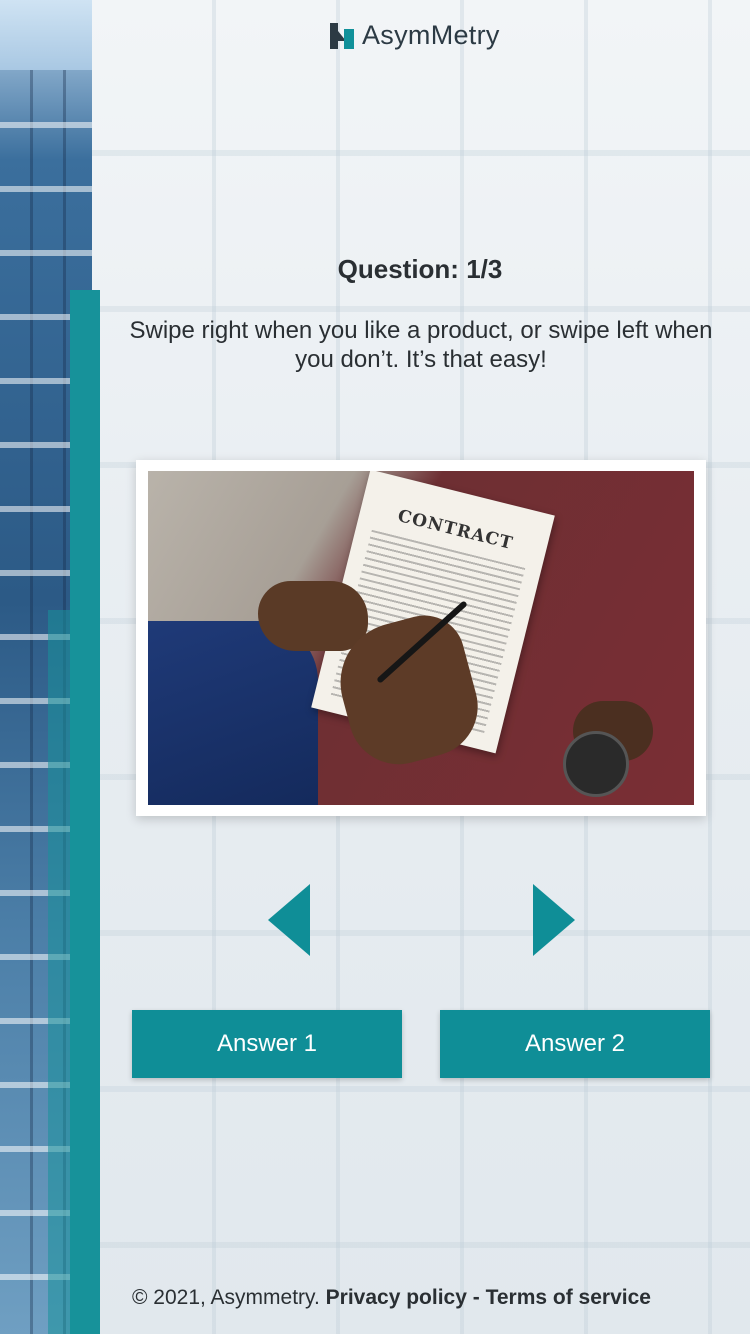 Image resolution: width=750 pixels, height=1334 pixels. Describe the element at coordinates (596, 764) in the screenshot. I see `watch-shape` at that location.